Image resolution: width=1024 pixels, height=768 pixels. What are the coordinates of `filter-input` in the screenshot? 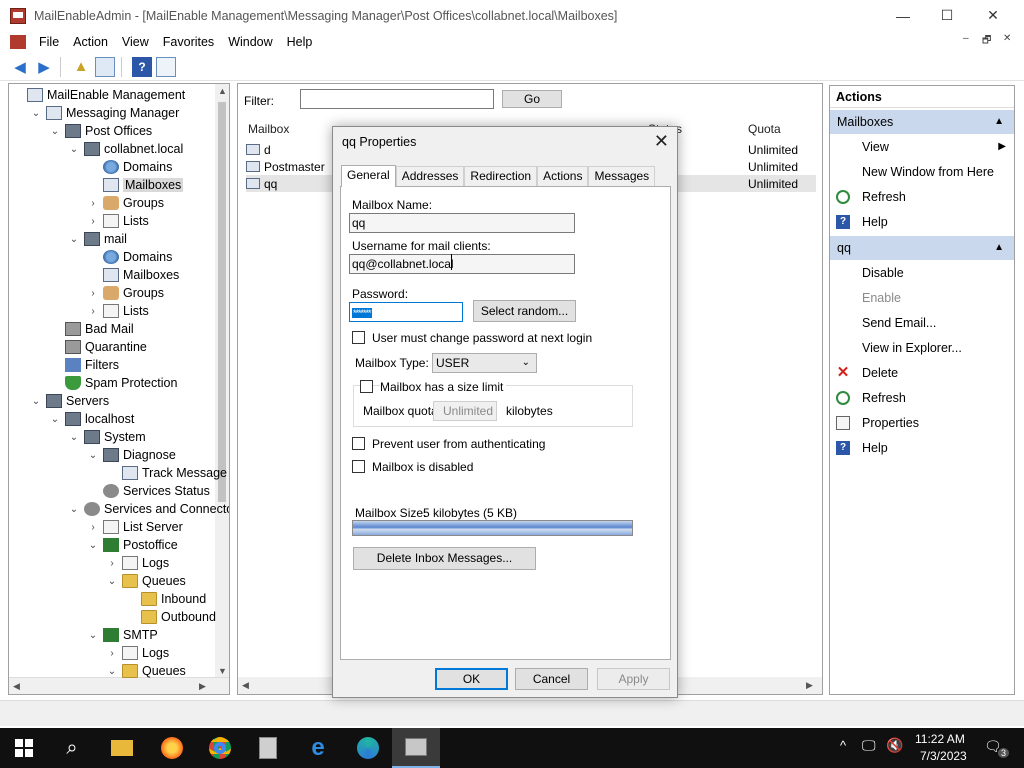 It's located at (397, 99).